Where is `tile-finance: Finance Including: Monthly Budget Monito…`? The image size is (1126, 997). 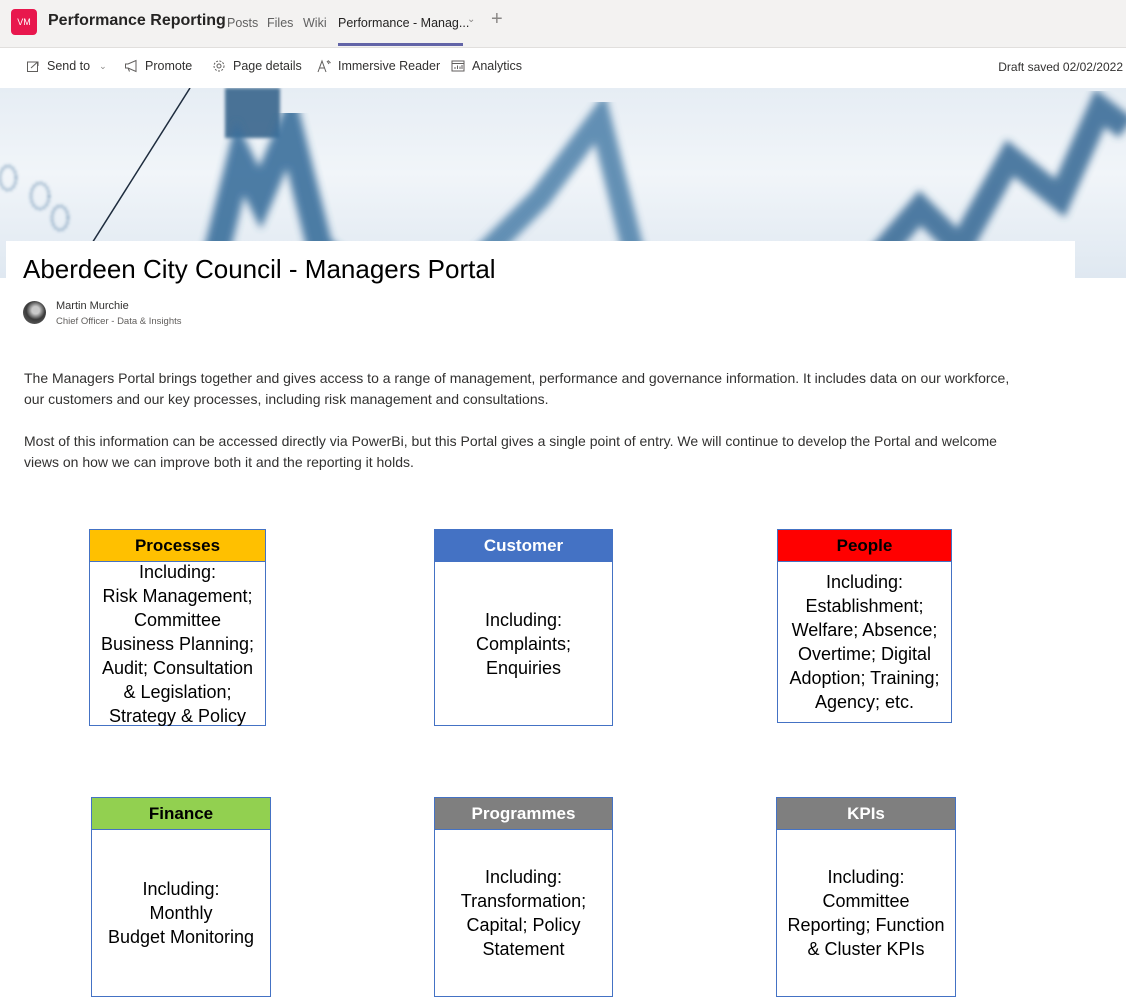
tile-finance: Finance Including: Monthly Budget Monito… is located at coordinates (181, 897).